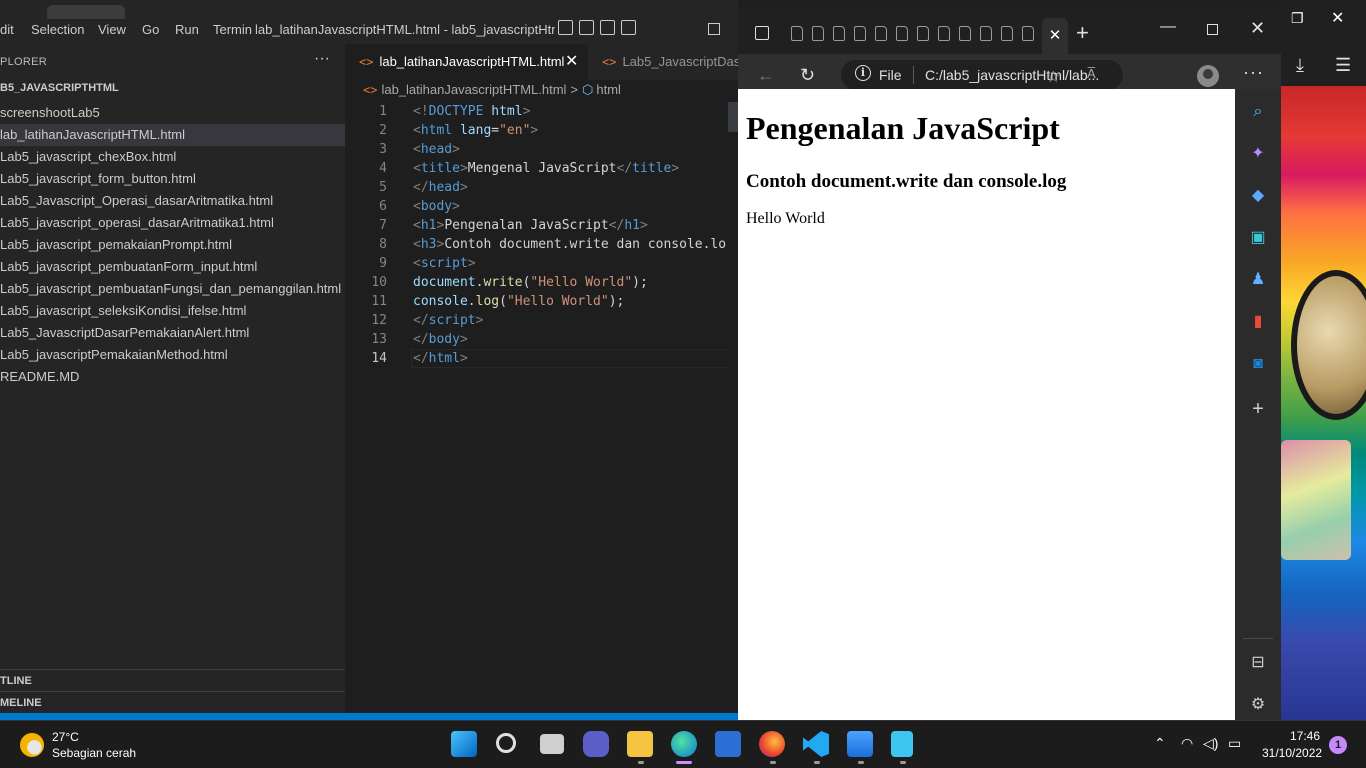 The image size is (1366, 768). What do you see at coordinates (728, 744) in the screenshot?
I see `store-icon` at bounding box center [728, 744].